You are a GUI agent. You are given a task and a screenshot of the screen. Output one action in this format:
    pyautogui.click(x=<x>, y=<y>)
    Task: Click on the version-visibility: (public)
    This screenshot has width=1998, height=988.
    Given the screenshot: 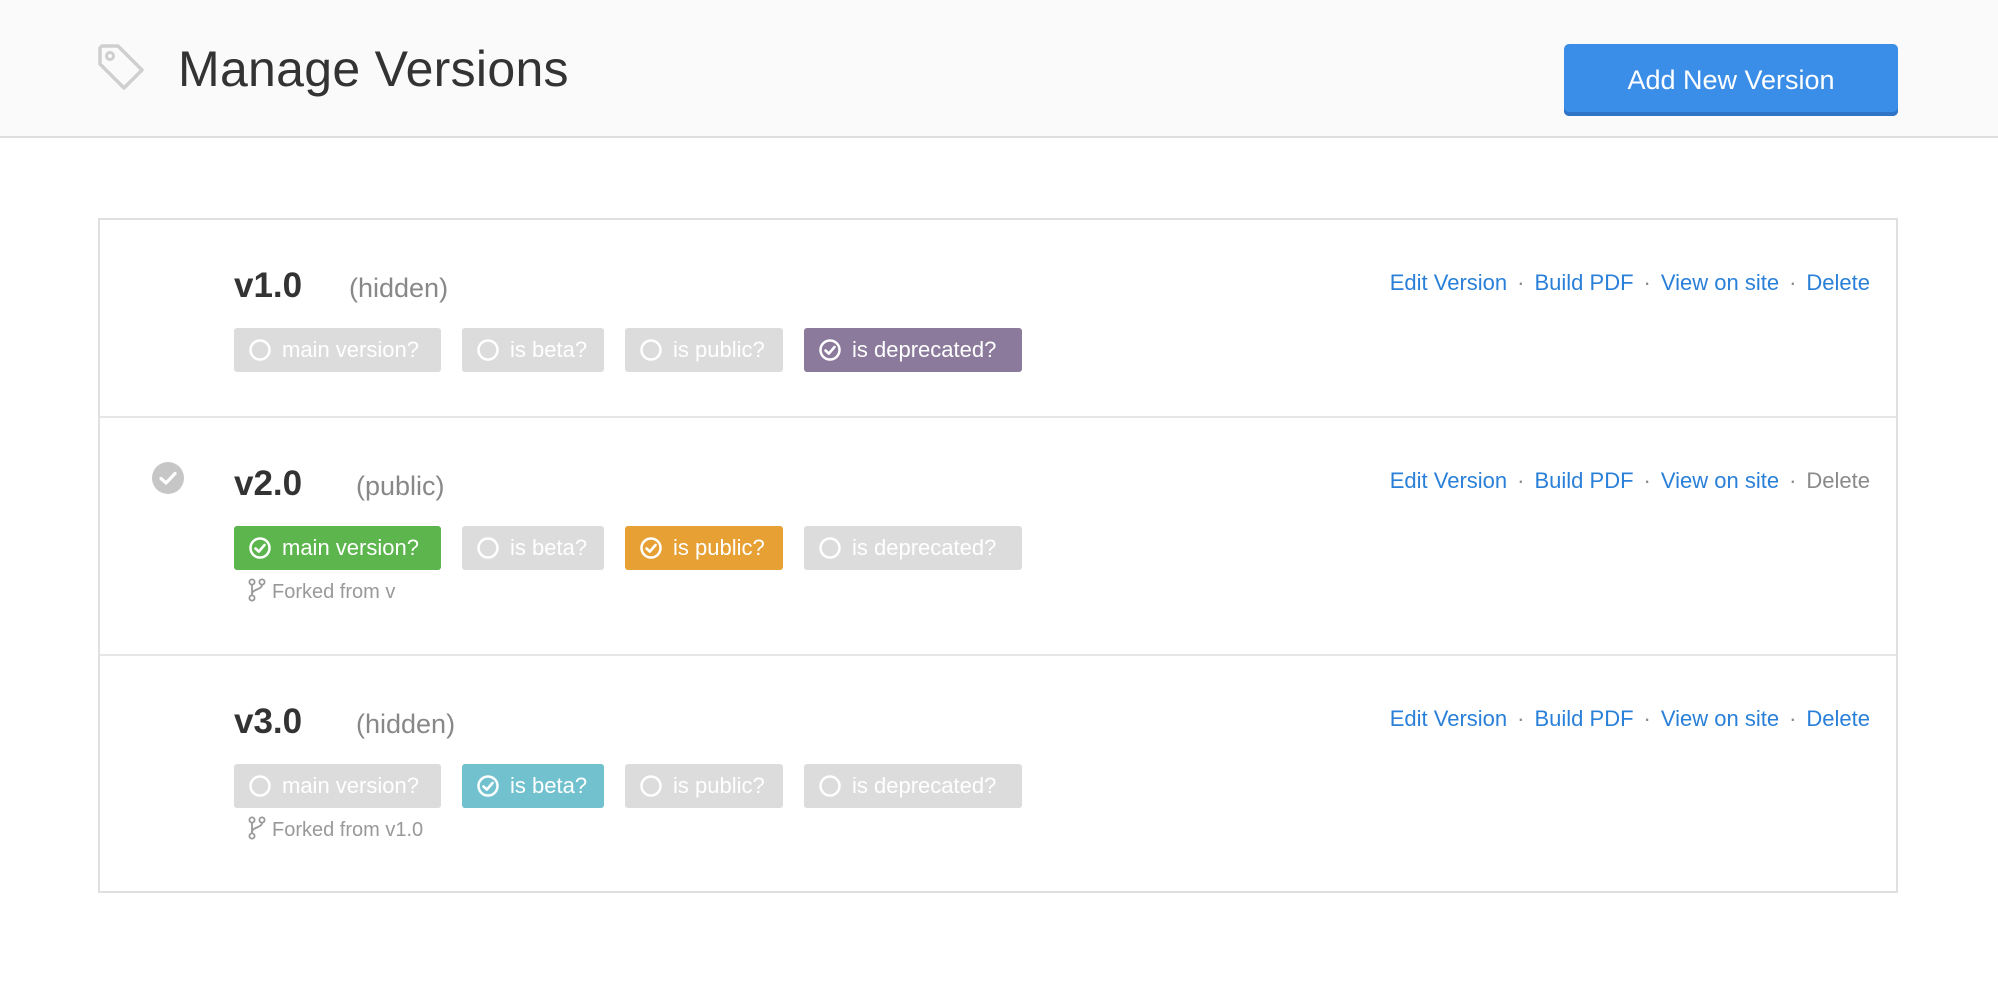 What is the action you would take?
    pyautogui.click(x=400, y=486)
    